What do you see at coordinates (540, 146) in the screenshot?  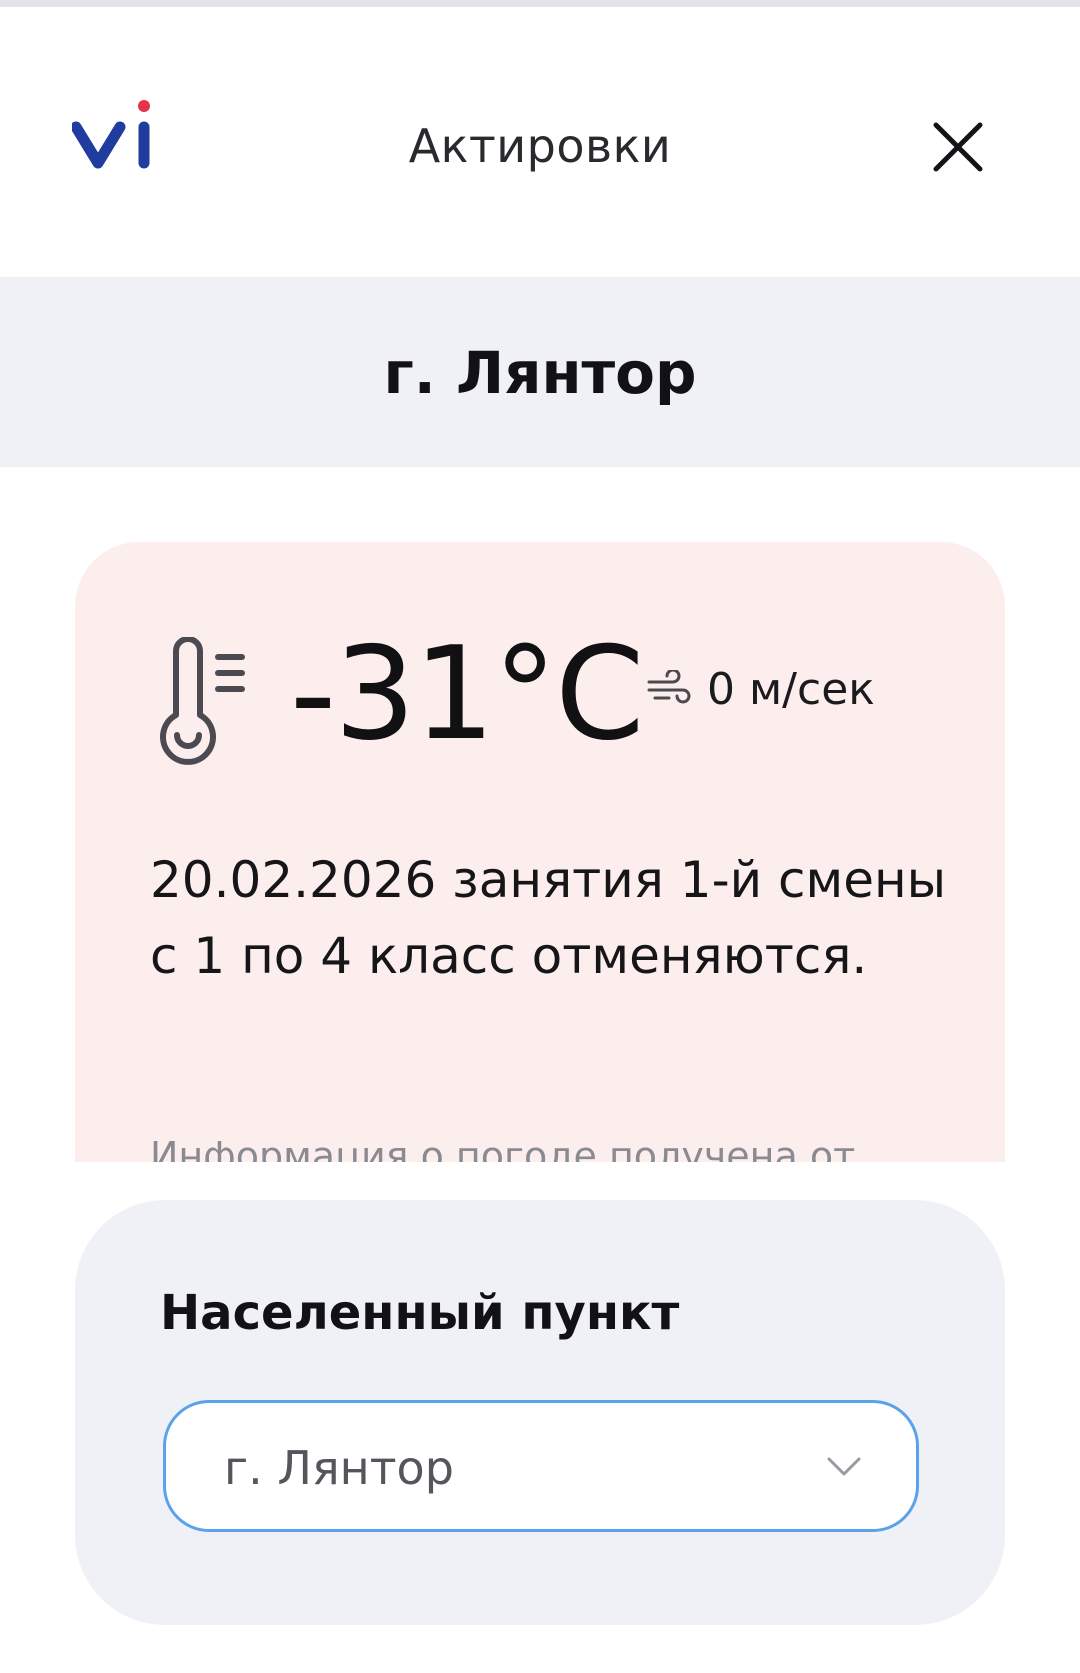 I see `page-title: Актировки` at bounding box center [540, 146].